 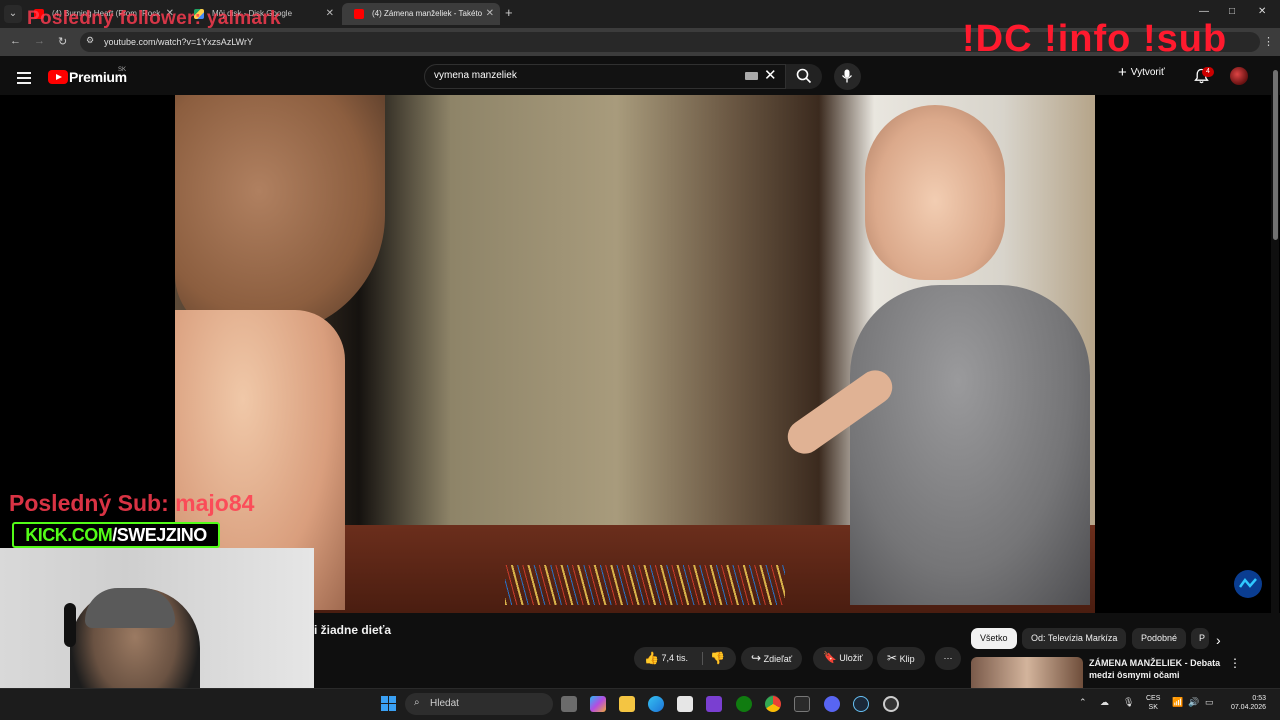 I want to click on file-explorer-icon, so click(x=627, y=704).